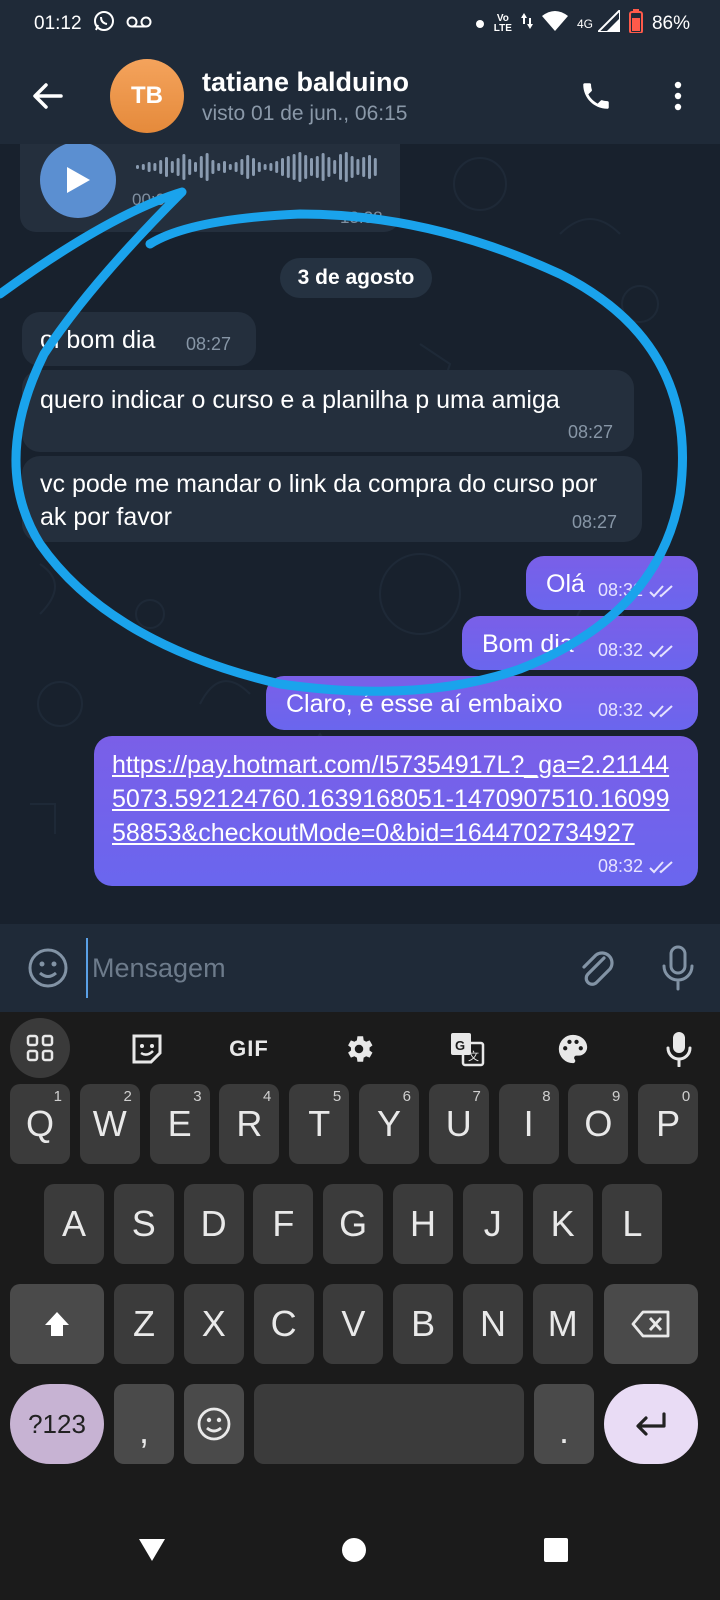 Image resolution: width=720 pixels, height=1600 pixels. What do you see at coordinates (580, 643) in the screenshot?
I see `outgoing-message: Bom dia 08:32` at bounding box center [580, 643].